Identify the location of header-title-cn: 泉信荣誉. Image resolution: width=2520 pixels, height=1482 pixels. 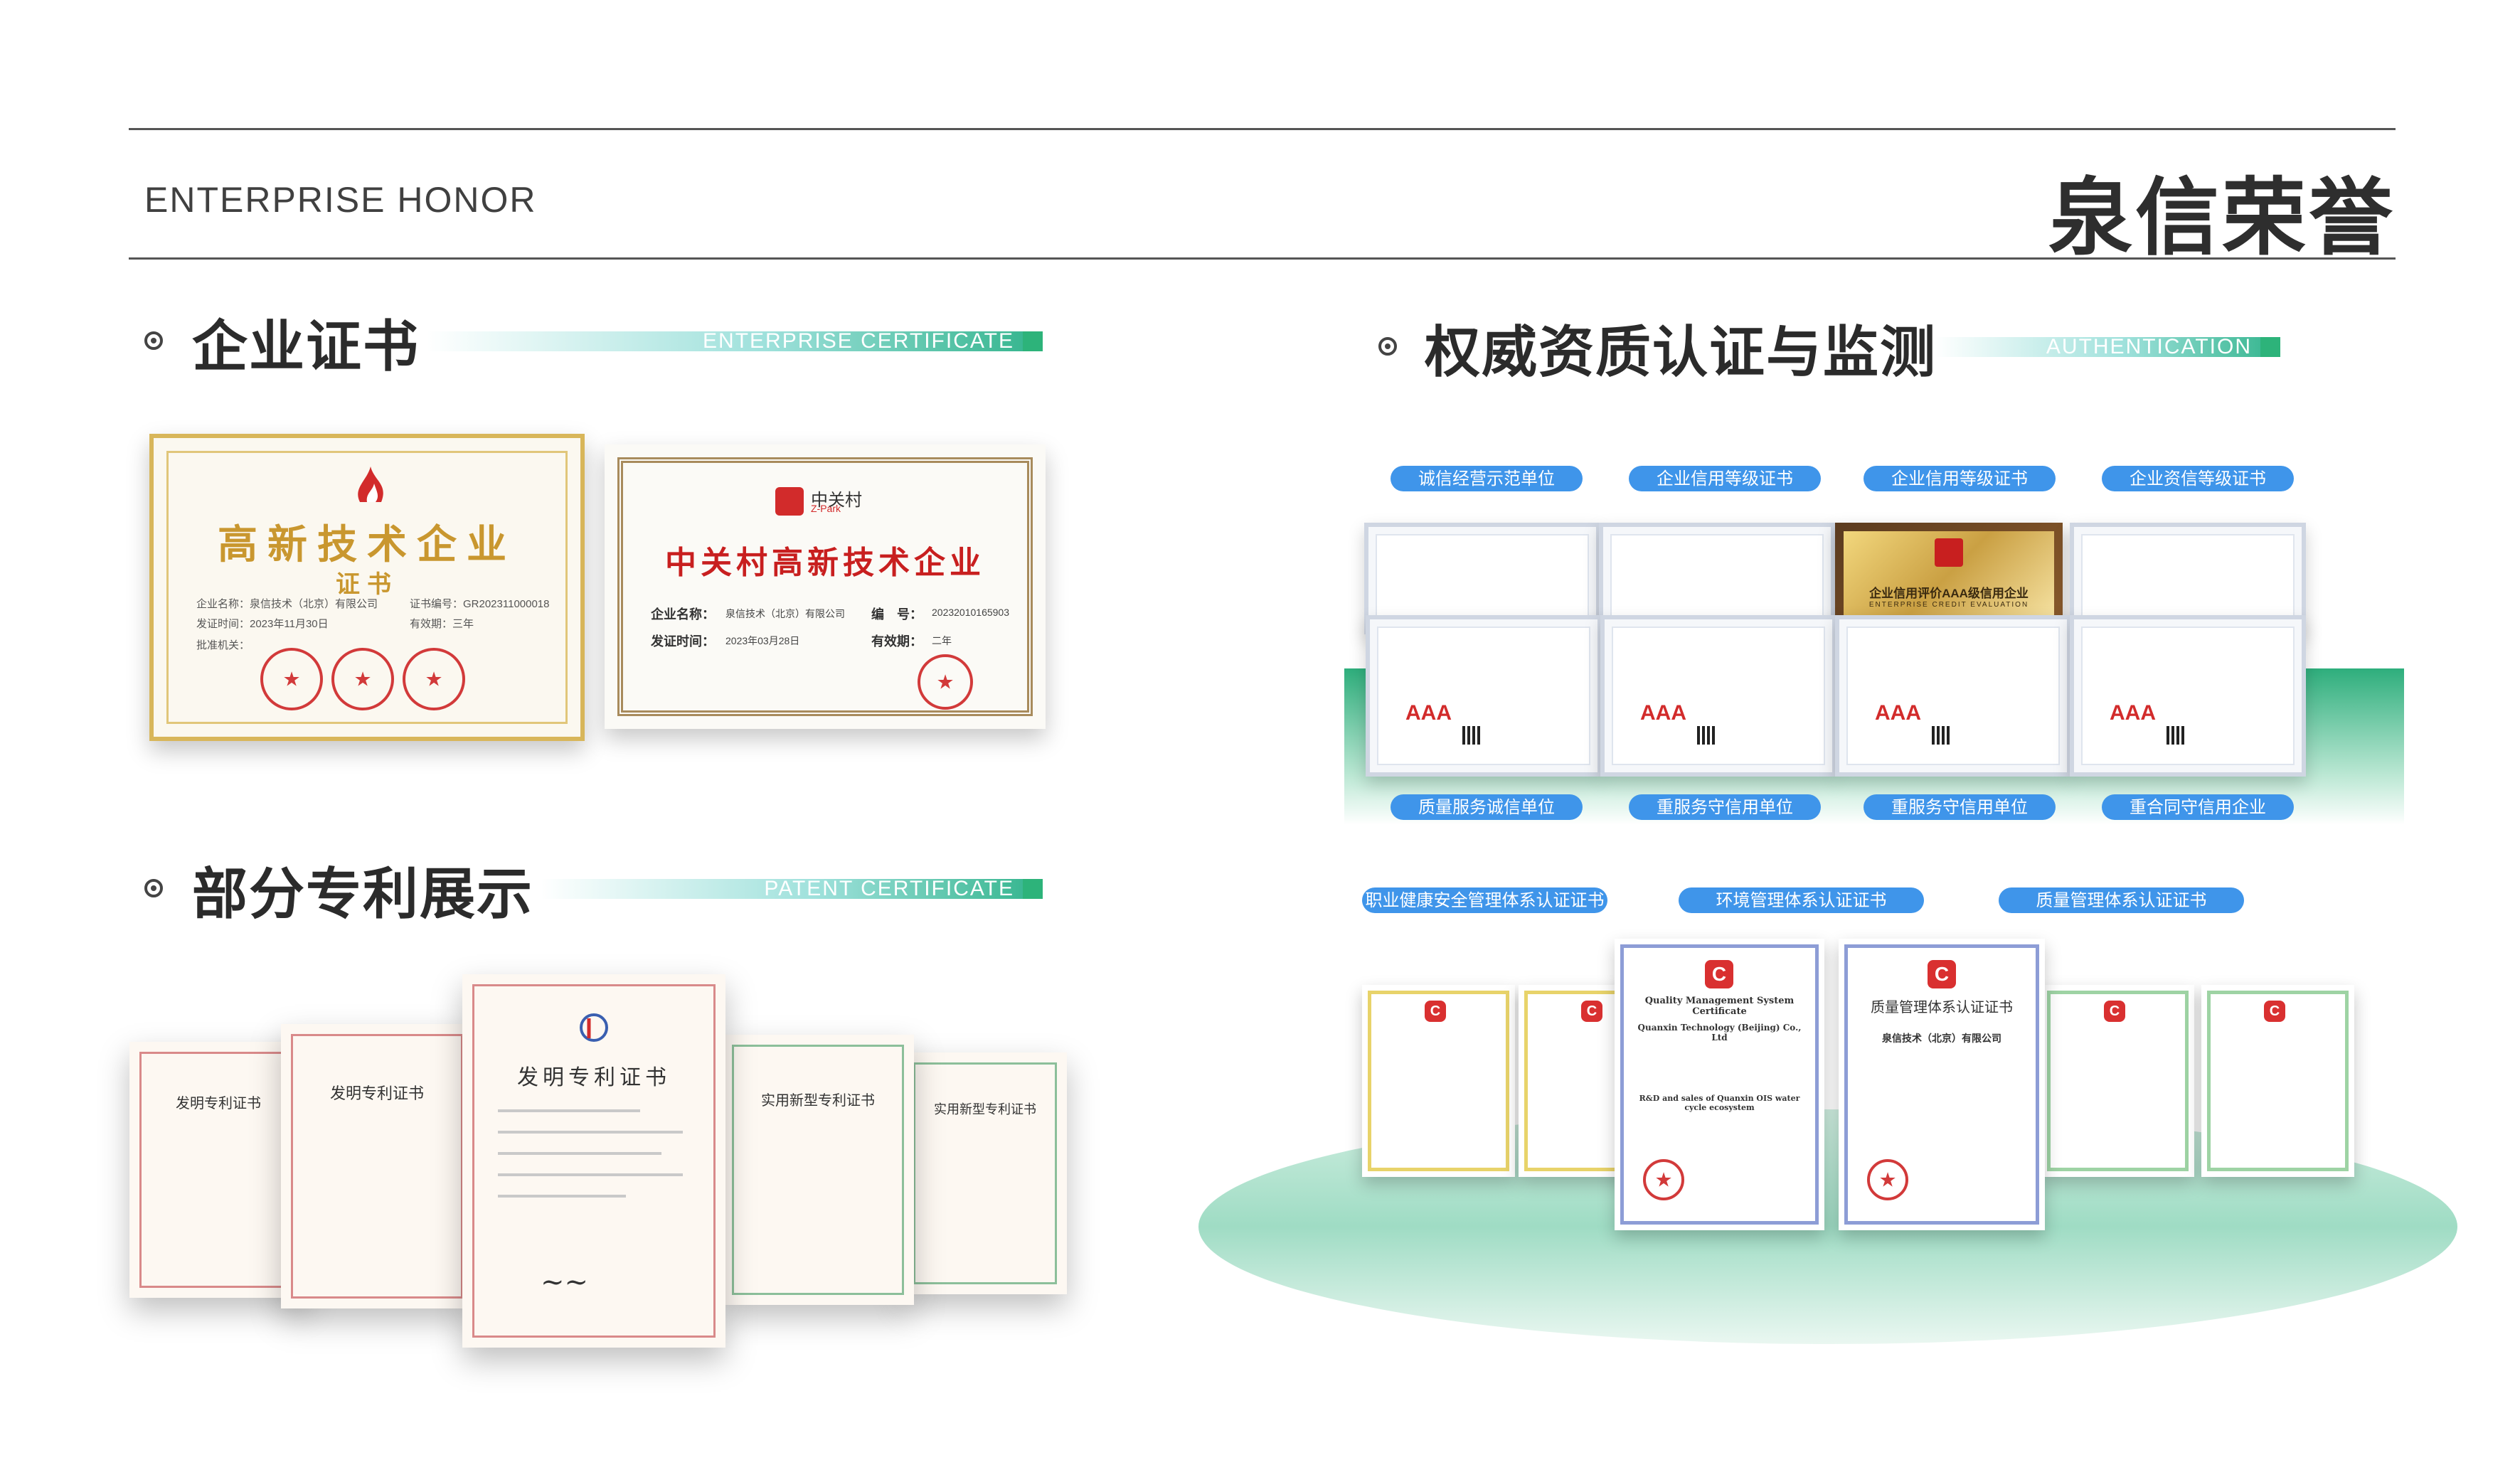
(2222, 218).